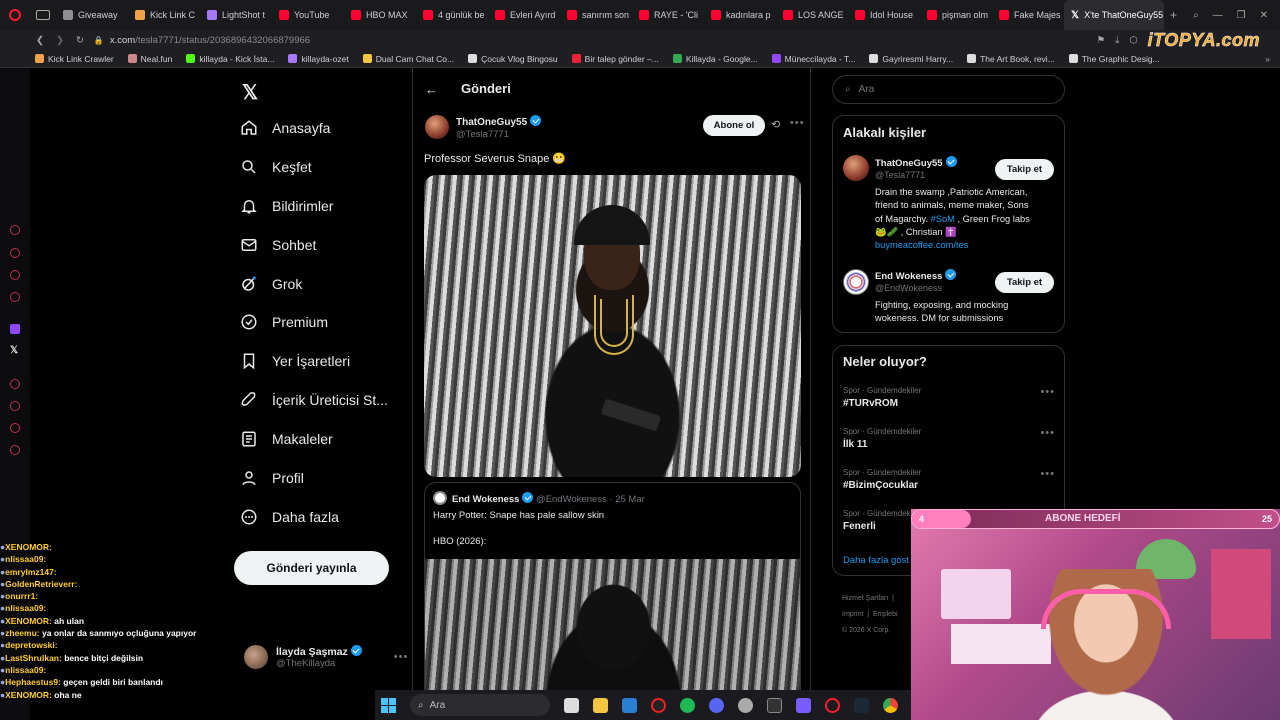  I want to click on more-bookmarks-icon: », so click(1272, 59).